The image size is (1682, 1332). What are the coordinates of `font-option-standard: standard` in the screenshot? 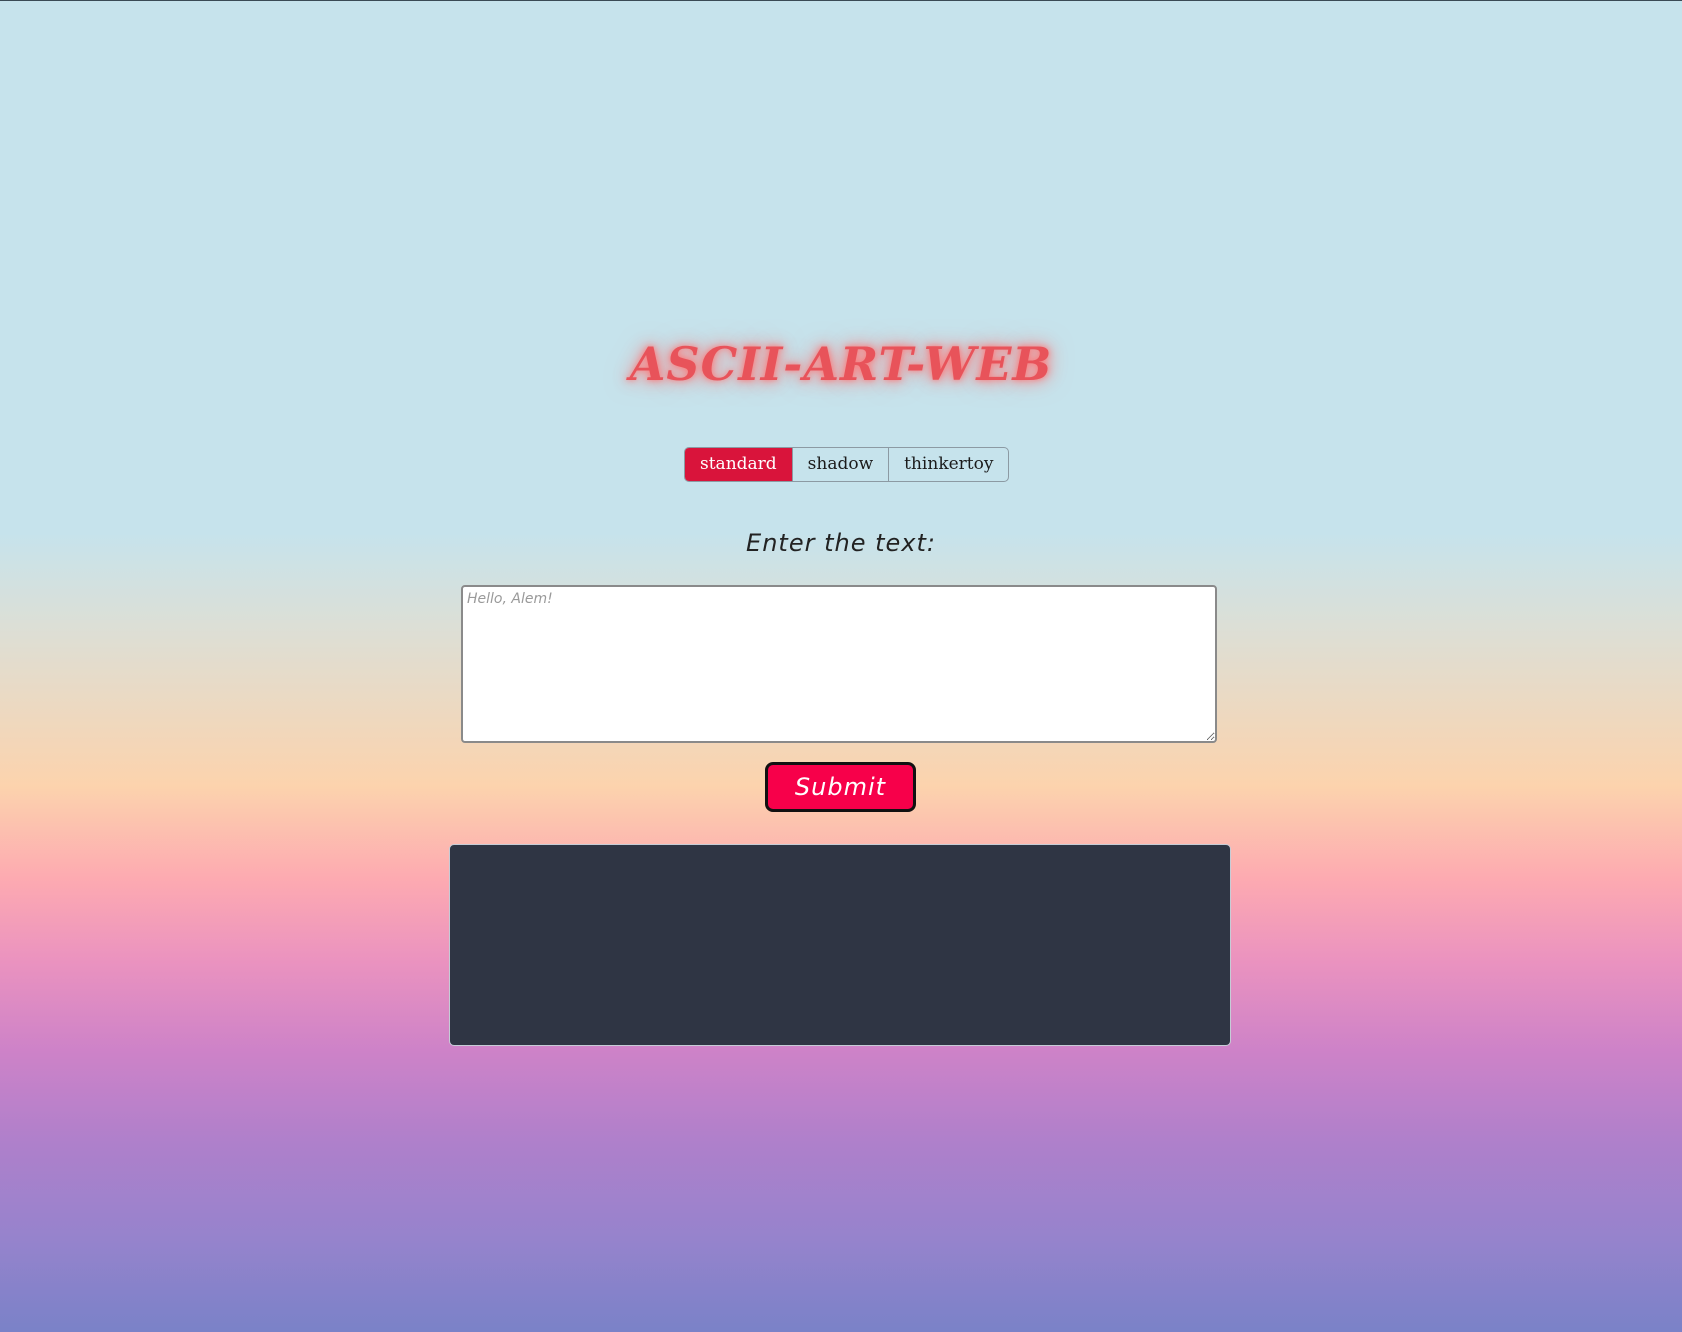 It's located at (738, 464).